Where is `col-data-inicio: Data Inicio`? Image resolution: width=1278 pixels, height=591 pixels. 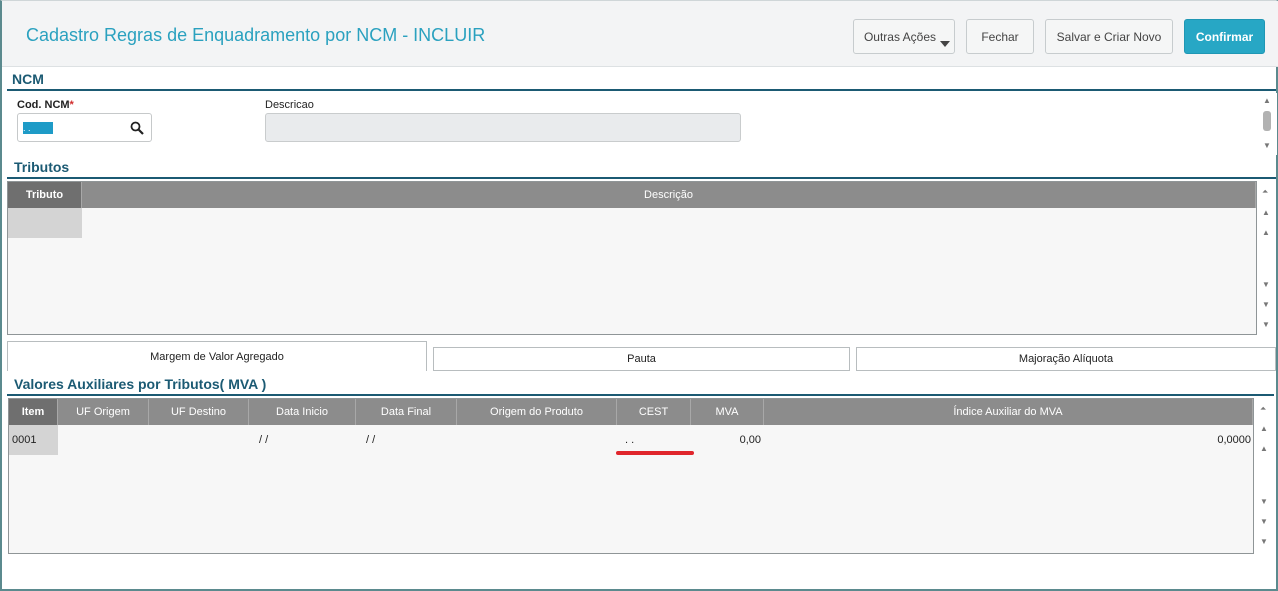
col-data-inicio: Data Inicio is located at coordinates (302, 412).